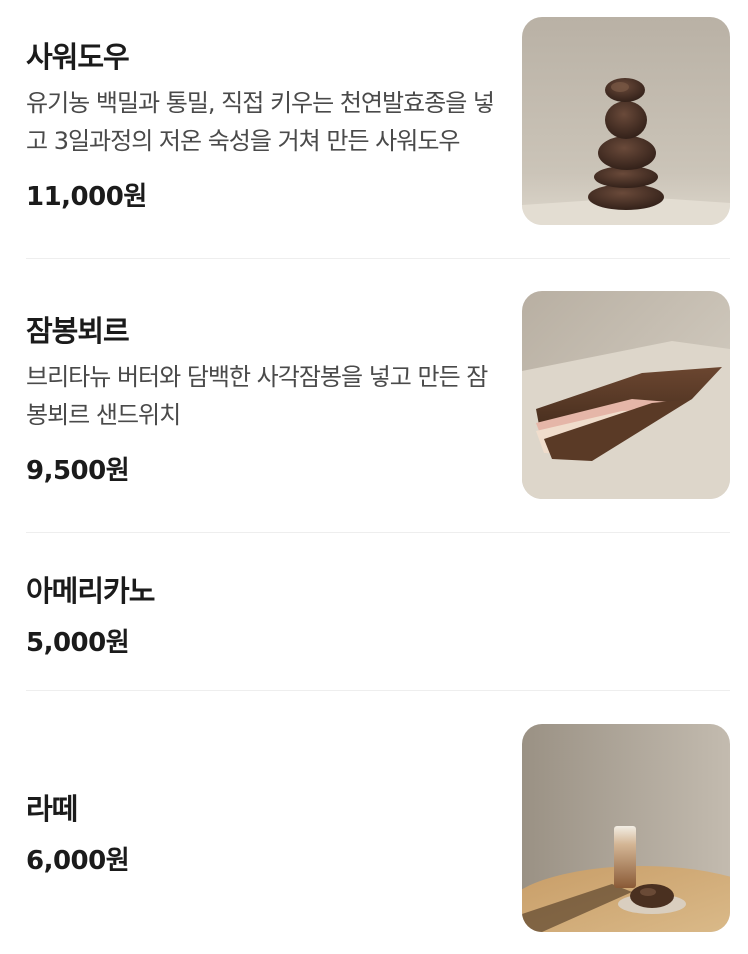 Image resolution: width=748 pixels, height=954 pixels. What do you see at coordinates (626, 395) in the screenshot?
I see `jambon-beurre-sandwich-photo` at bounding box center [626, 395].